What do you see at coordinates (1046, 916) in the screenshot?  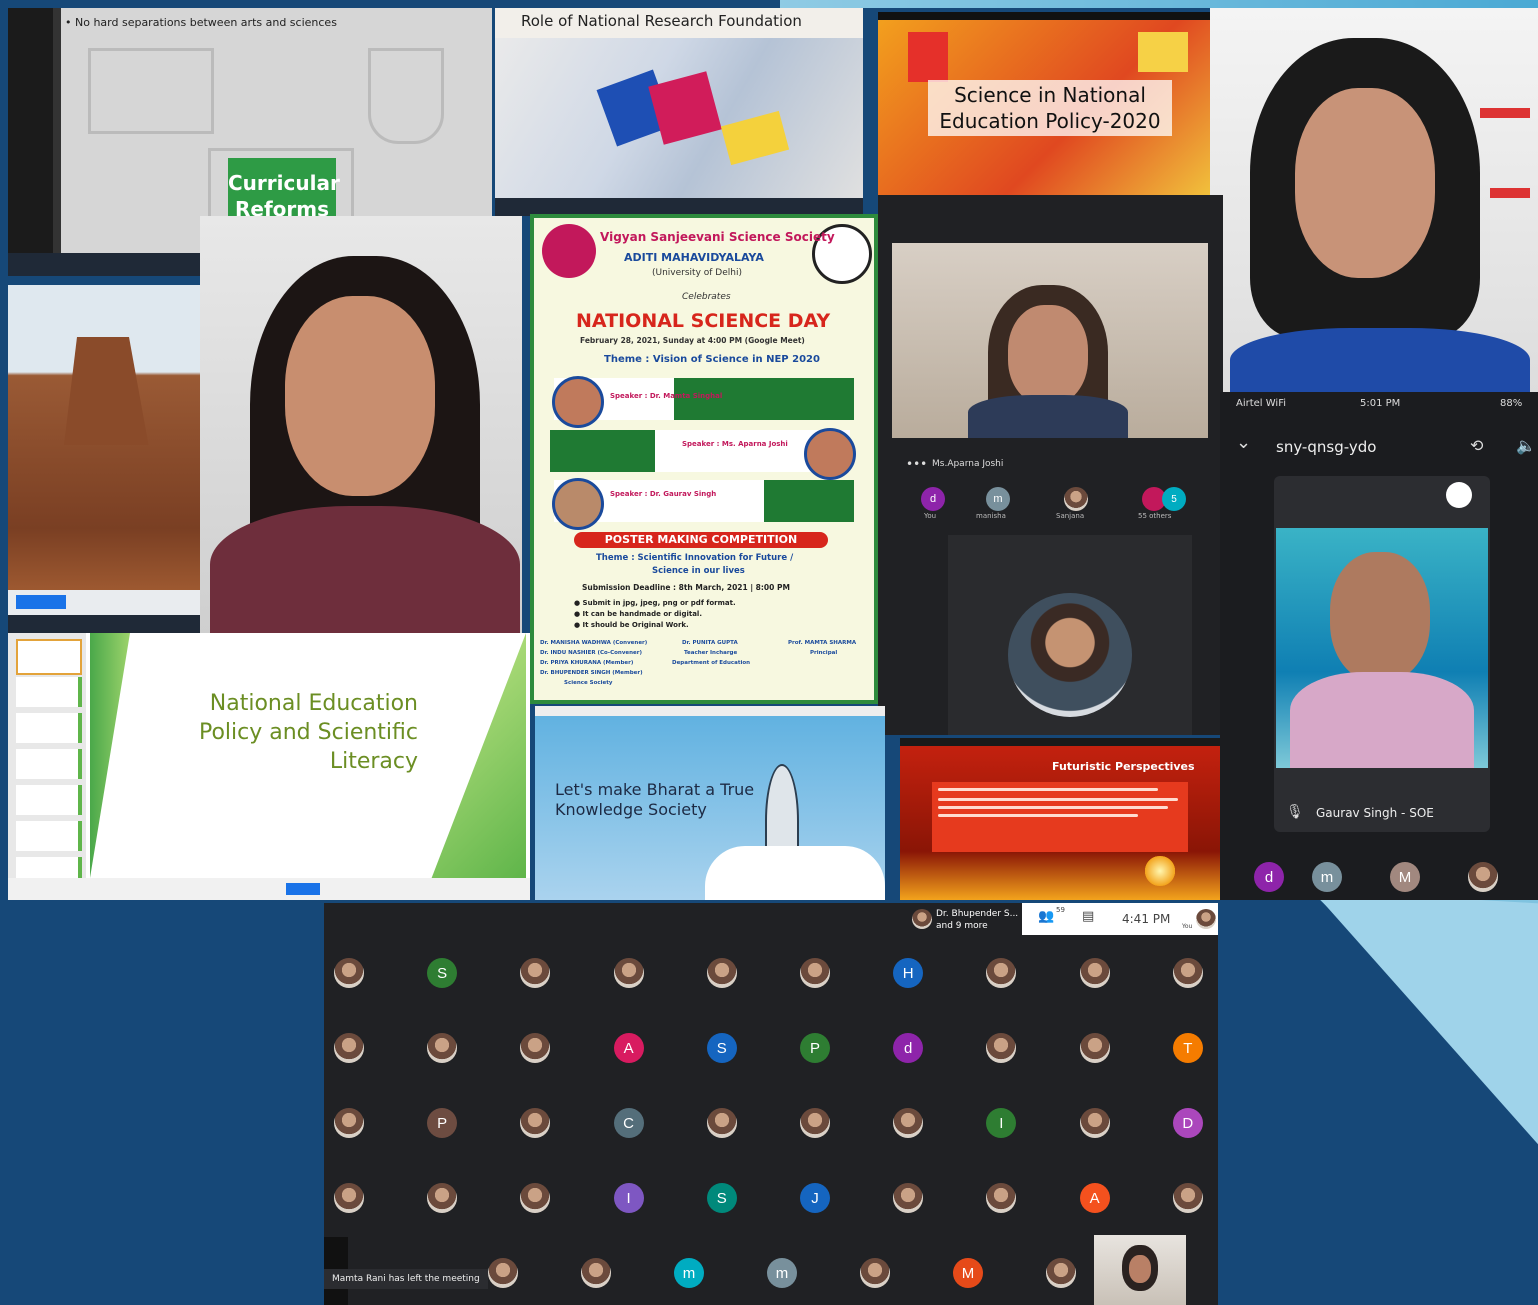 I see `people-icon: 👥` at bounding box center [1046, 916].